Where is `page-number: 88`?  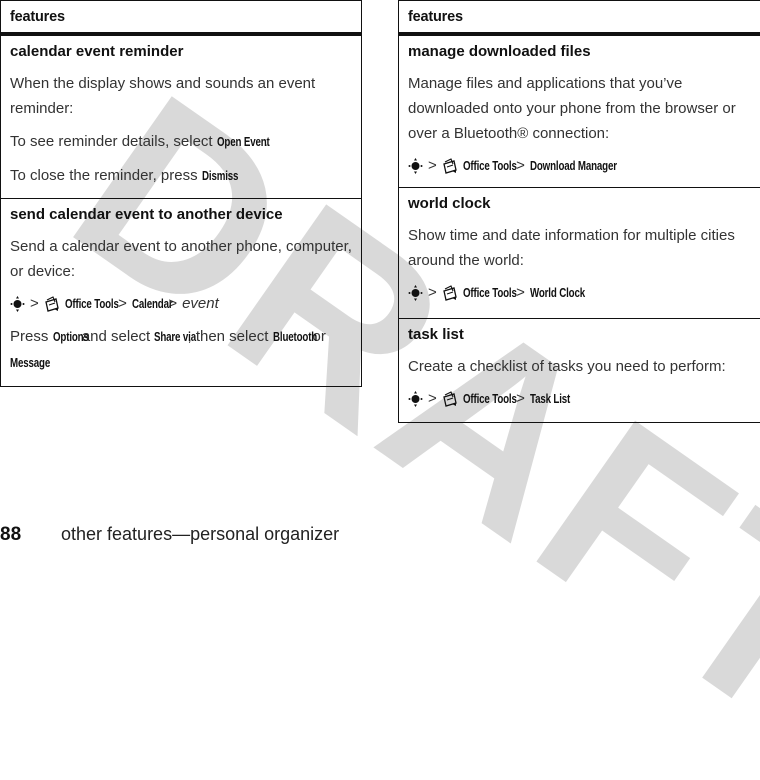
page-number: 88 is located at coordinates (11, 534).